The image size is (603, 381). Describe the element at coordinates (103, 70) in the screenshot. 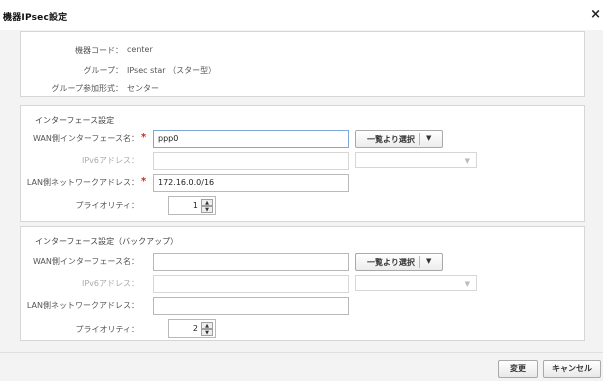

I see `group-label: グループ：` at that location.